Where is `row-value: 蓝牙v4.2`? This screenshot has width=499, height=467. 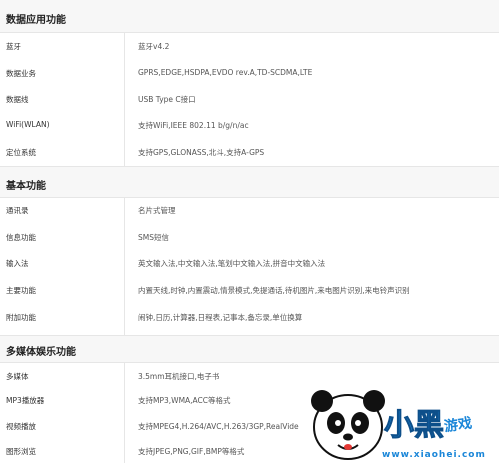
row-value: 蓝牙v4.2 is located at coordinates (154, 46).